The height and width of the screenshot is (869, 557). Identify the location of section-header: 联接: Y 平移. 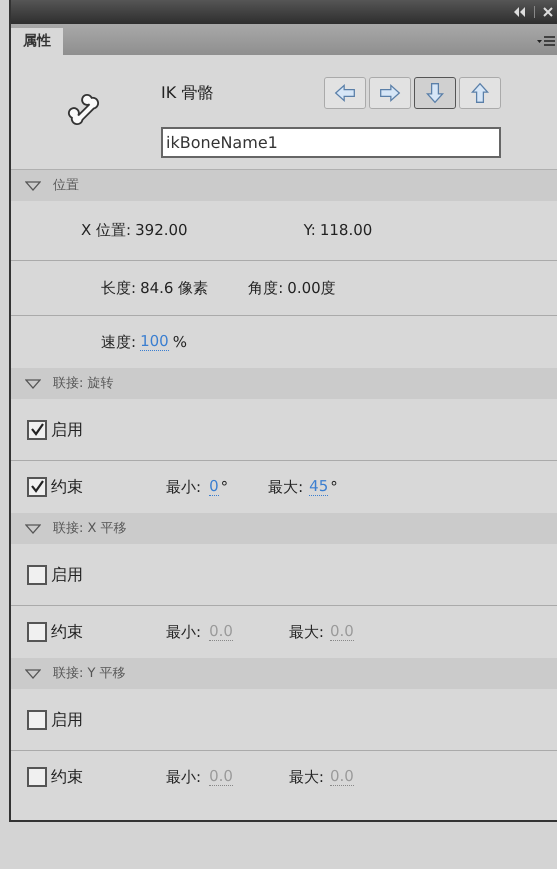
(284, 673).